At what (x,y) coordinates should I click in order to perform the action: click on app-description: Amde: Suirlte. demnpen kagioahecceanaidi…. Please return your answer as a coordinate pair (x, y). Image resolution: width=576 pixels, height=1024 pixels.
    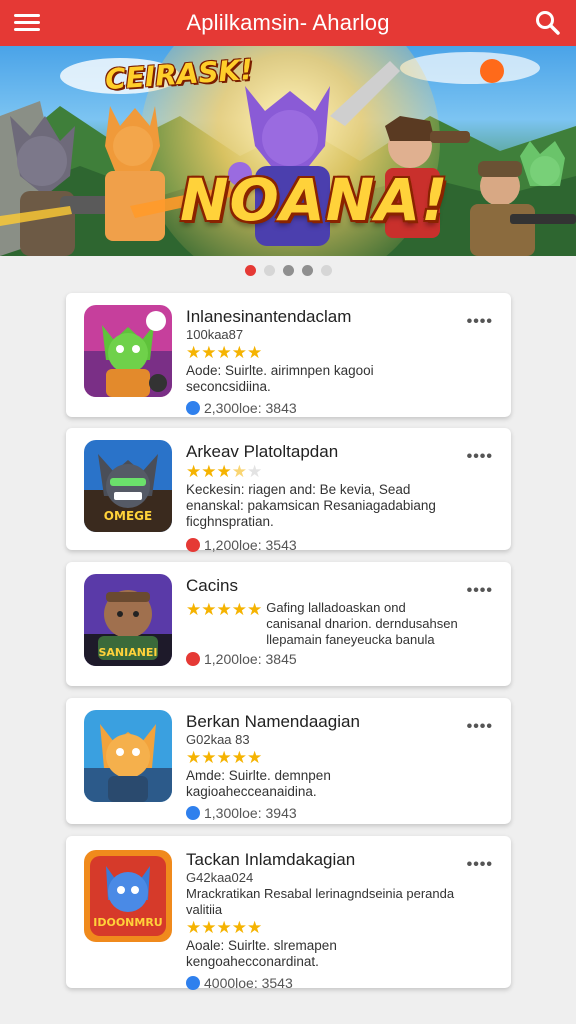
    Looking at the image, I should click on (258, 783).